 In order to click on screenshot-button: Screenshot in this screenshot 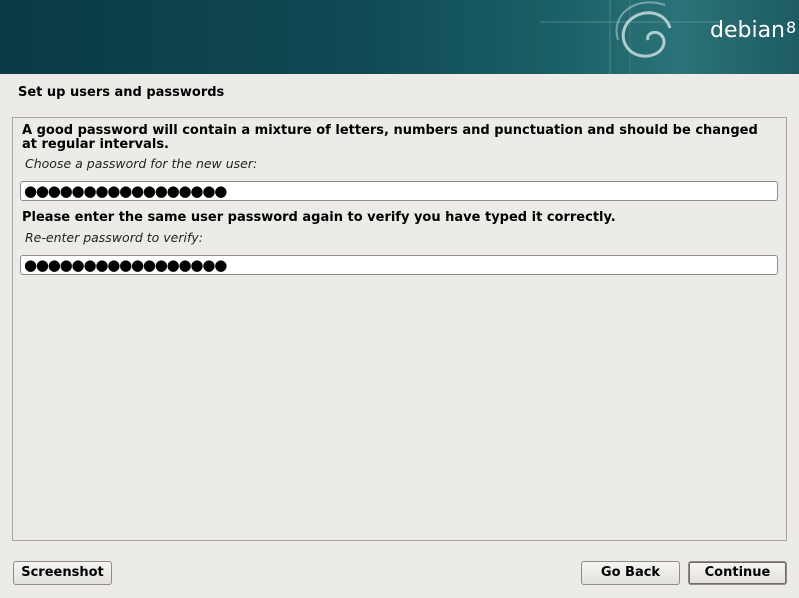, I will do `click(62, 573)`.